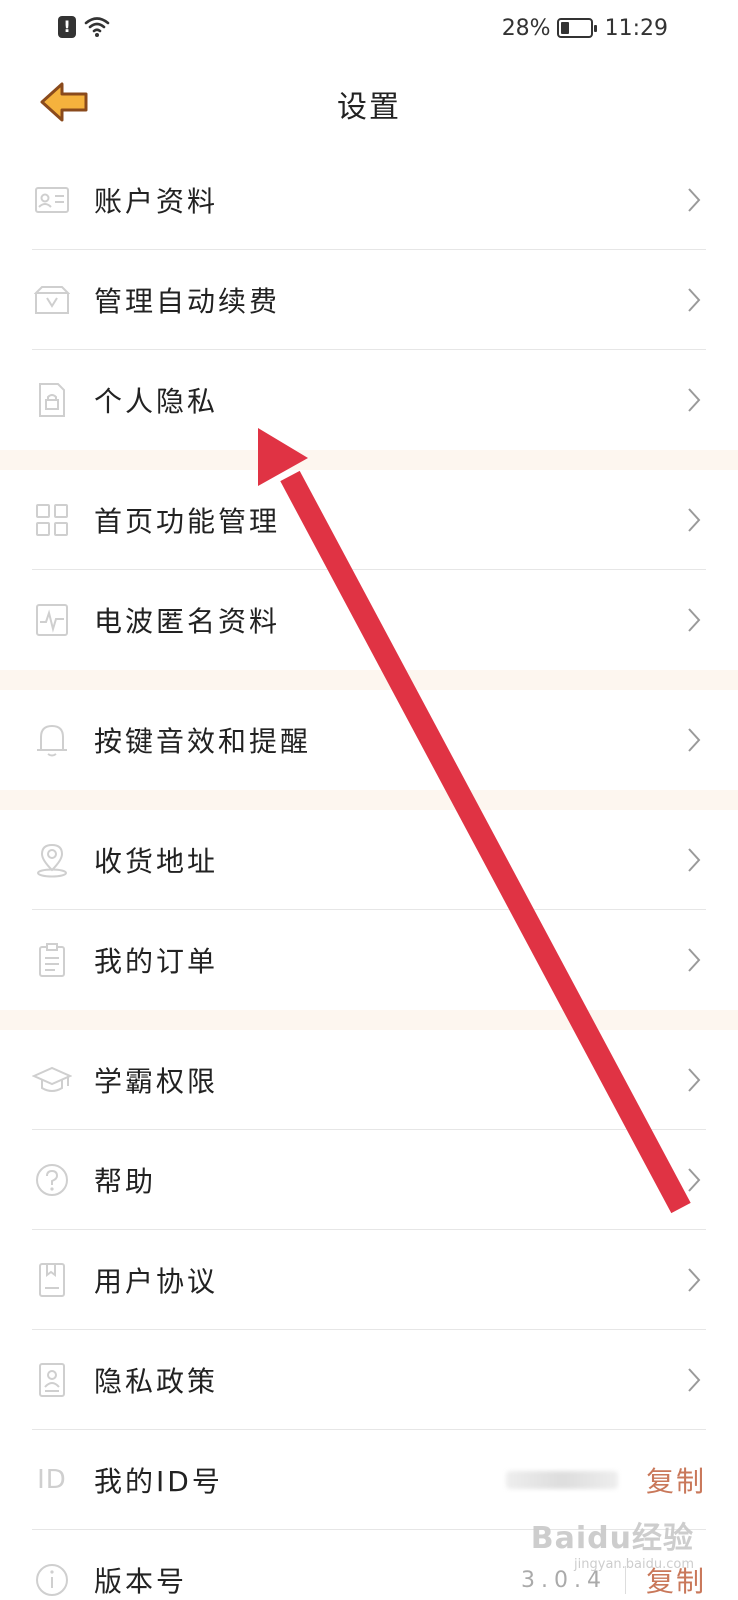 The image size is (738, 1600). I want to click on settings-row-anonymous: 电波匿名资料, so click(369, 620).